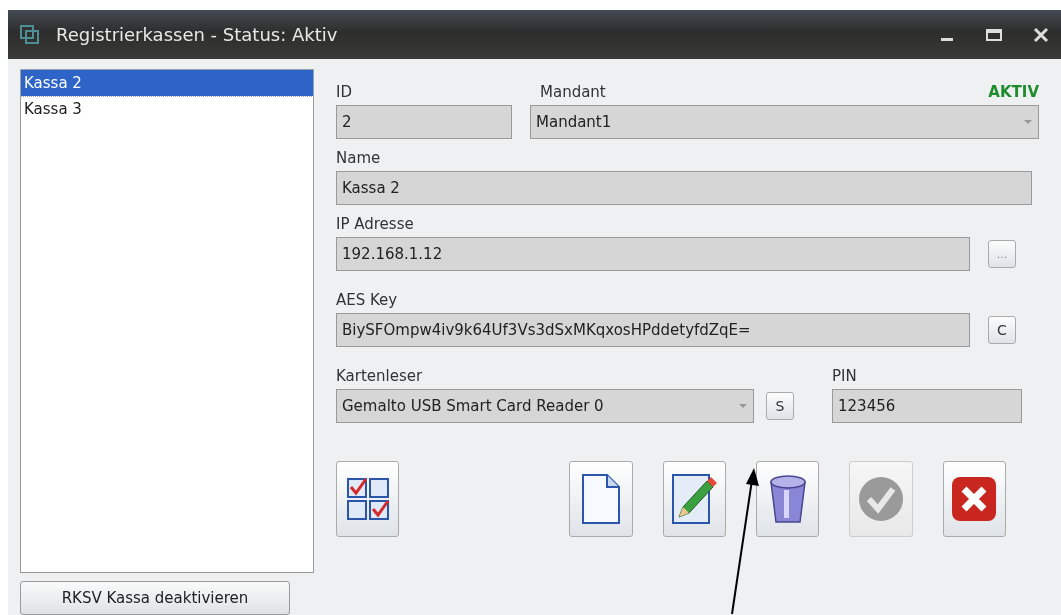 The width and height of the screenshot is (1061, 615). I want to click on maximize-icon, so click(994, 34).